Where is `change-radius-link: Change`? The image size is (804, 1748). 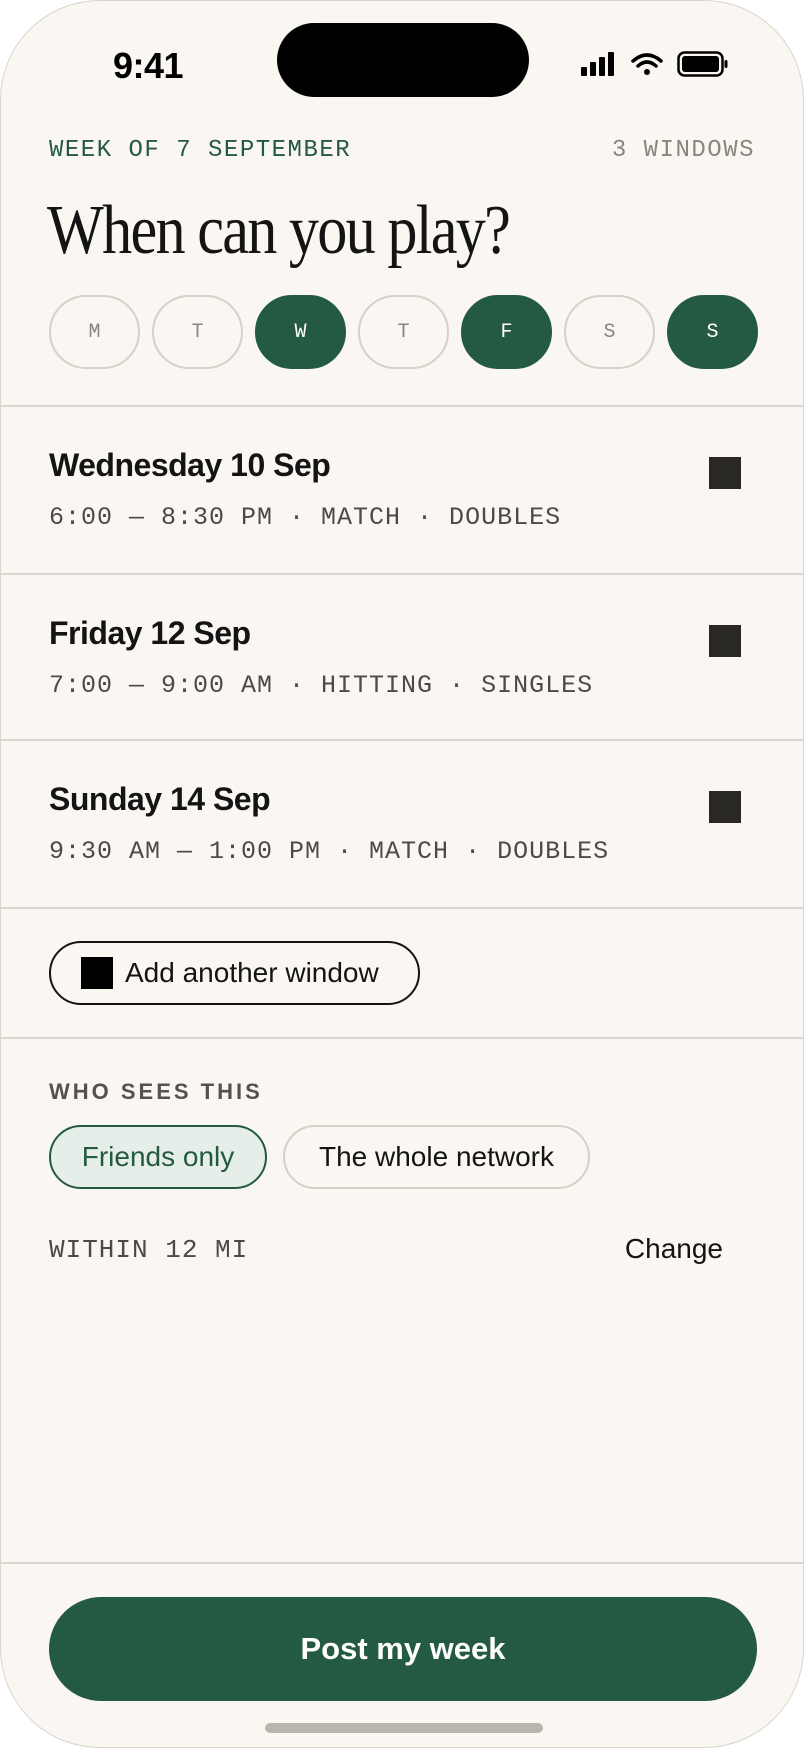 change-radius-link: Change is located at coordinates (674, 1249).